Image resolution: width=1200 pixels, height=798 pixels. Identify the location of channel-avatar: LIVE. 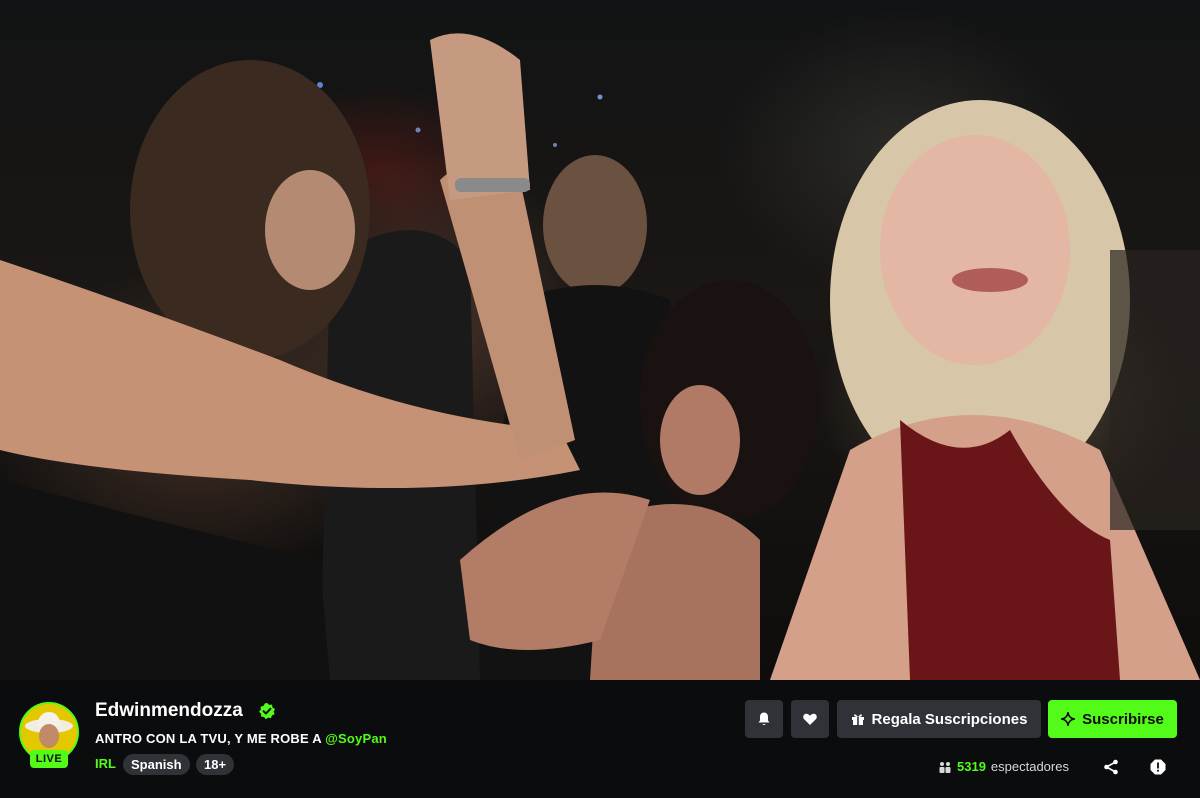
(49, 735).